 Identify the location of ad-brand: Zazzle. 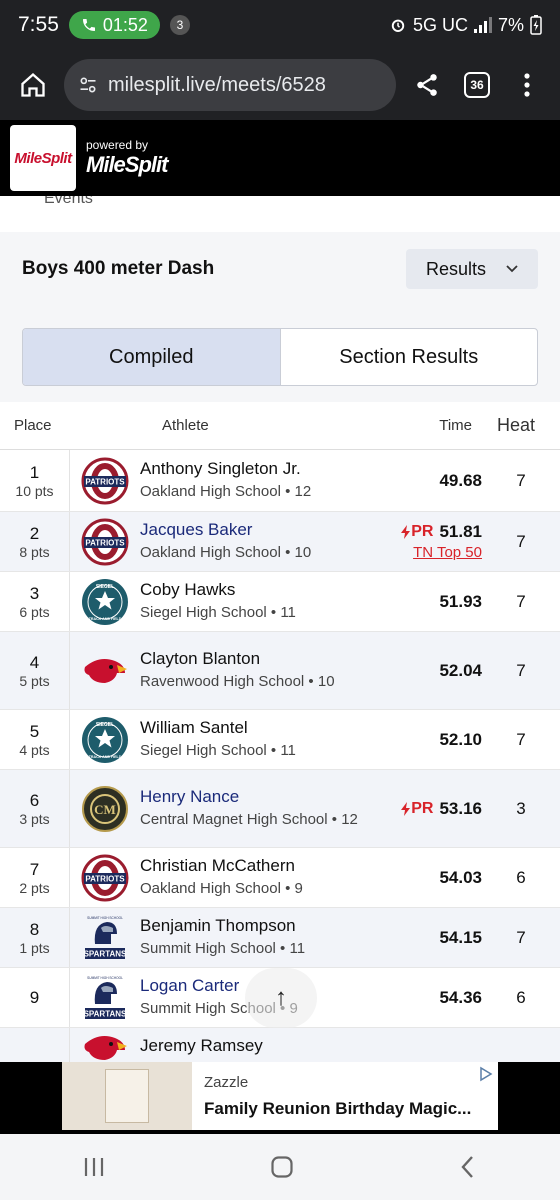
(226, 1082).